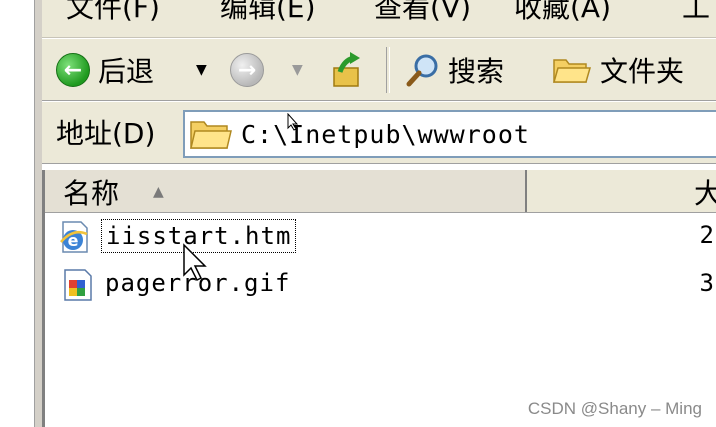 The width and height of the screenshot is (716, 427). I want to click on toolbar-separator, so click(388, 70).